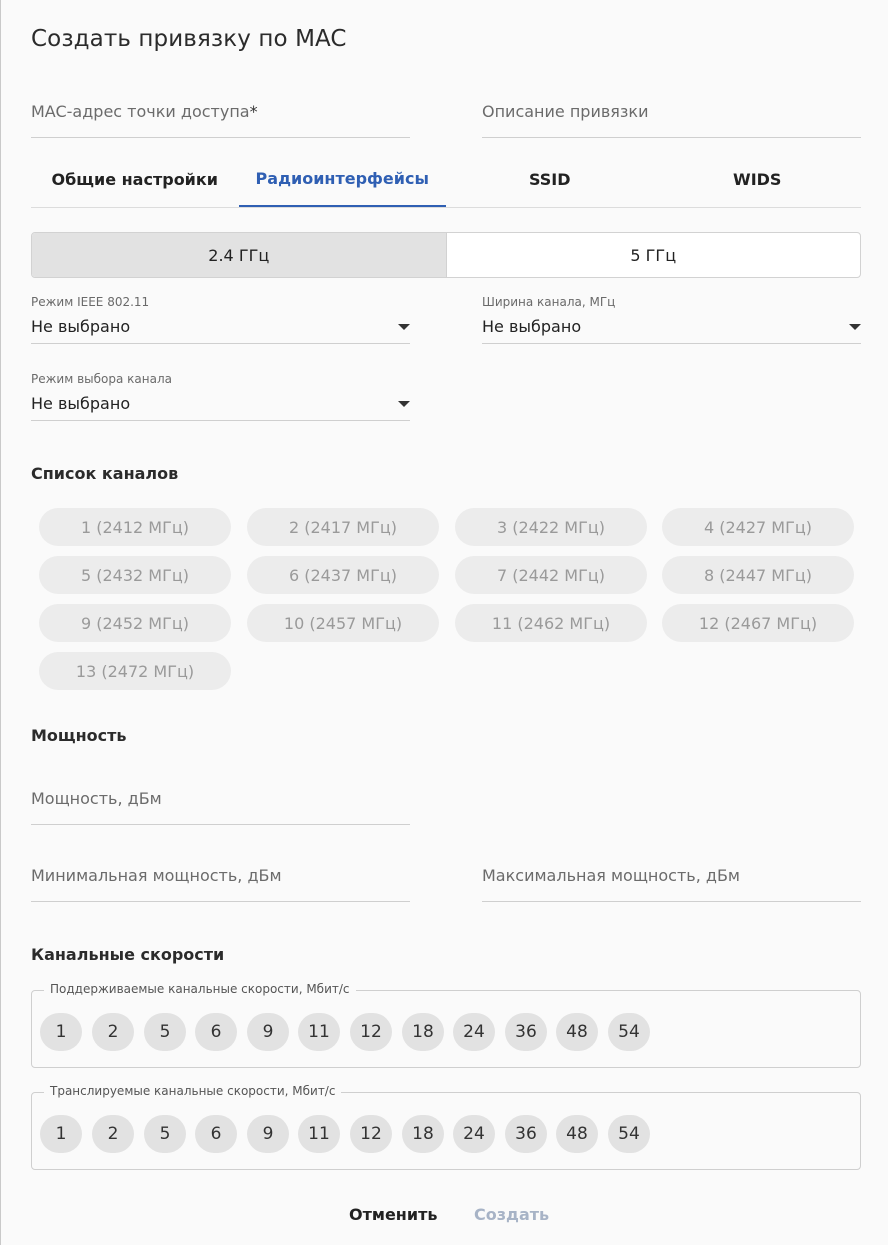 The image size is (888, 1245). I want to click on min-power-field: Минимальная мощность, дБм, so click(220, 882).